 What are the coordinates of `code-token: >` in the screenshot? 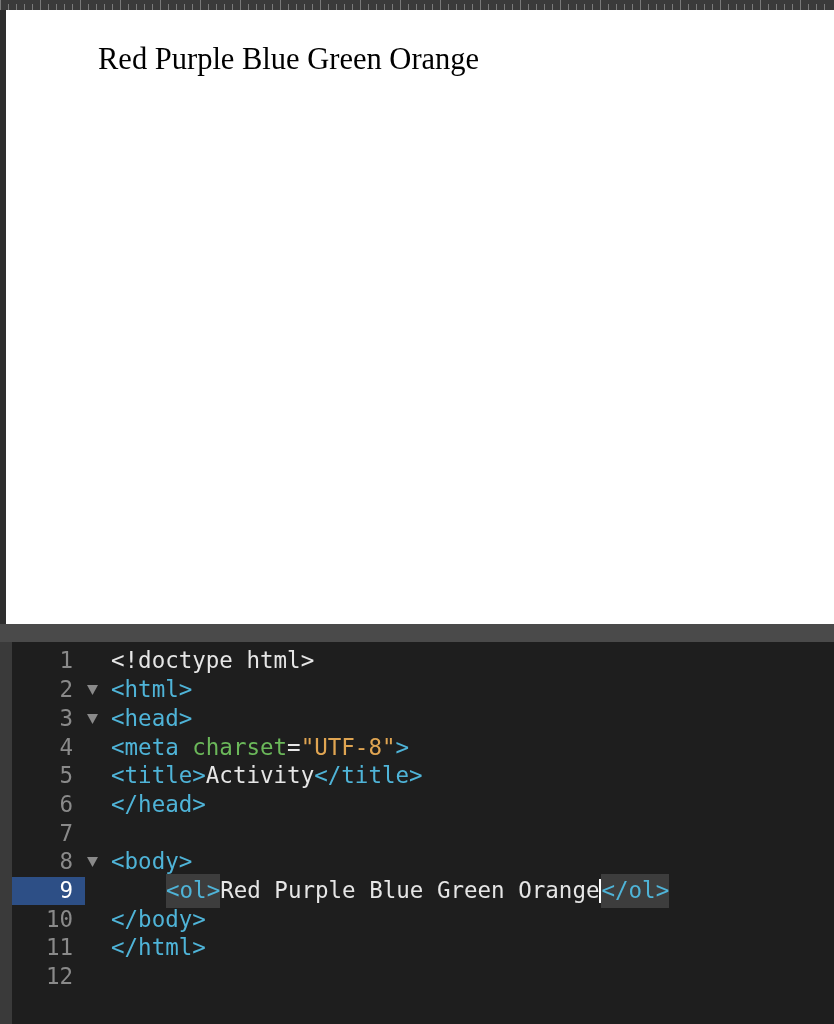 It's located at (402, 747).